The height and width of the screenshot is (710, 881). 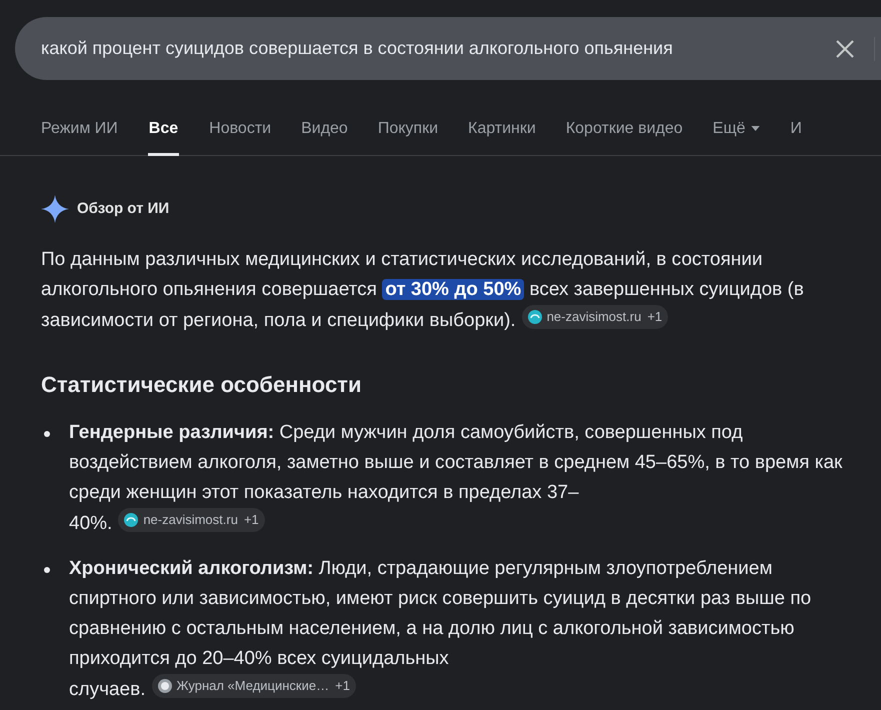 I want to click on search-tab: Покупки, so click(x=408, y=135).